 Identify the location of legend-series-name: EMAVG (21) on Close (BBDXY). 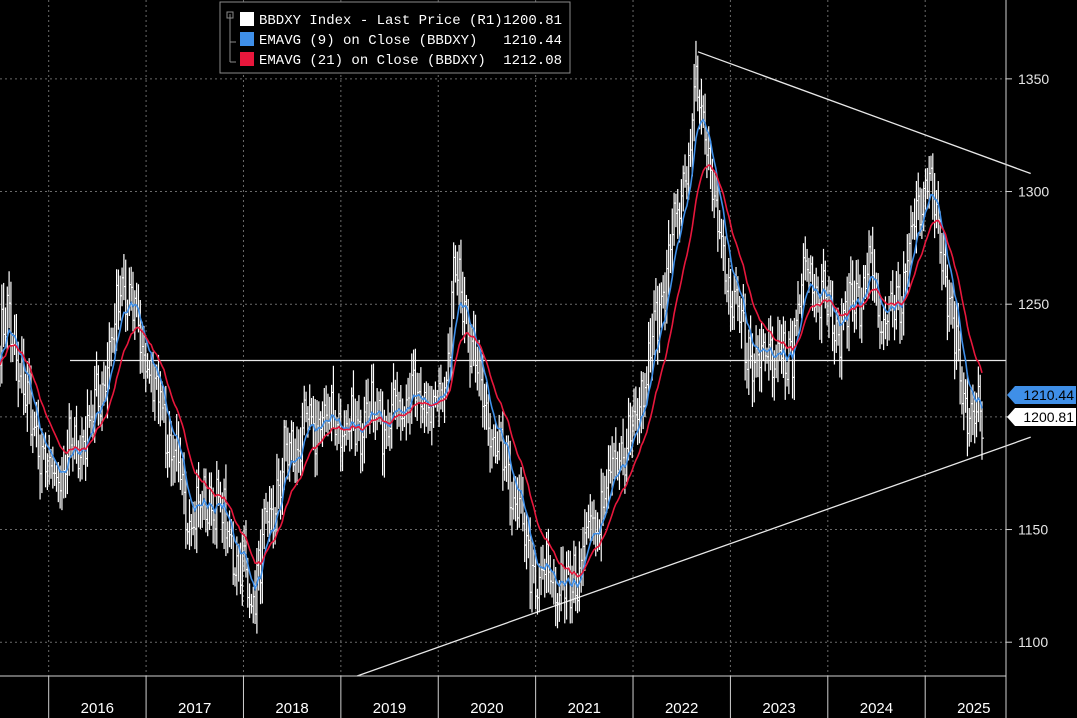
(372, 61).